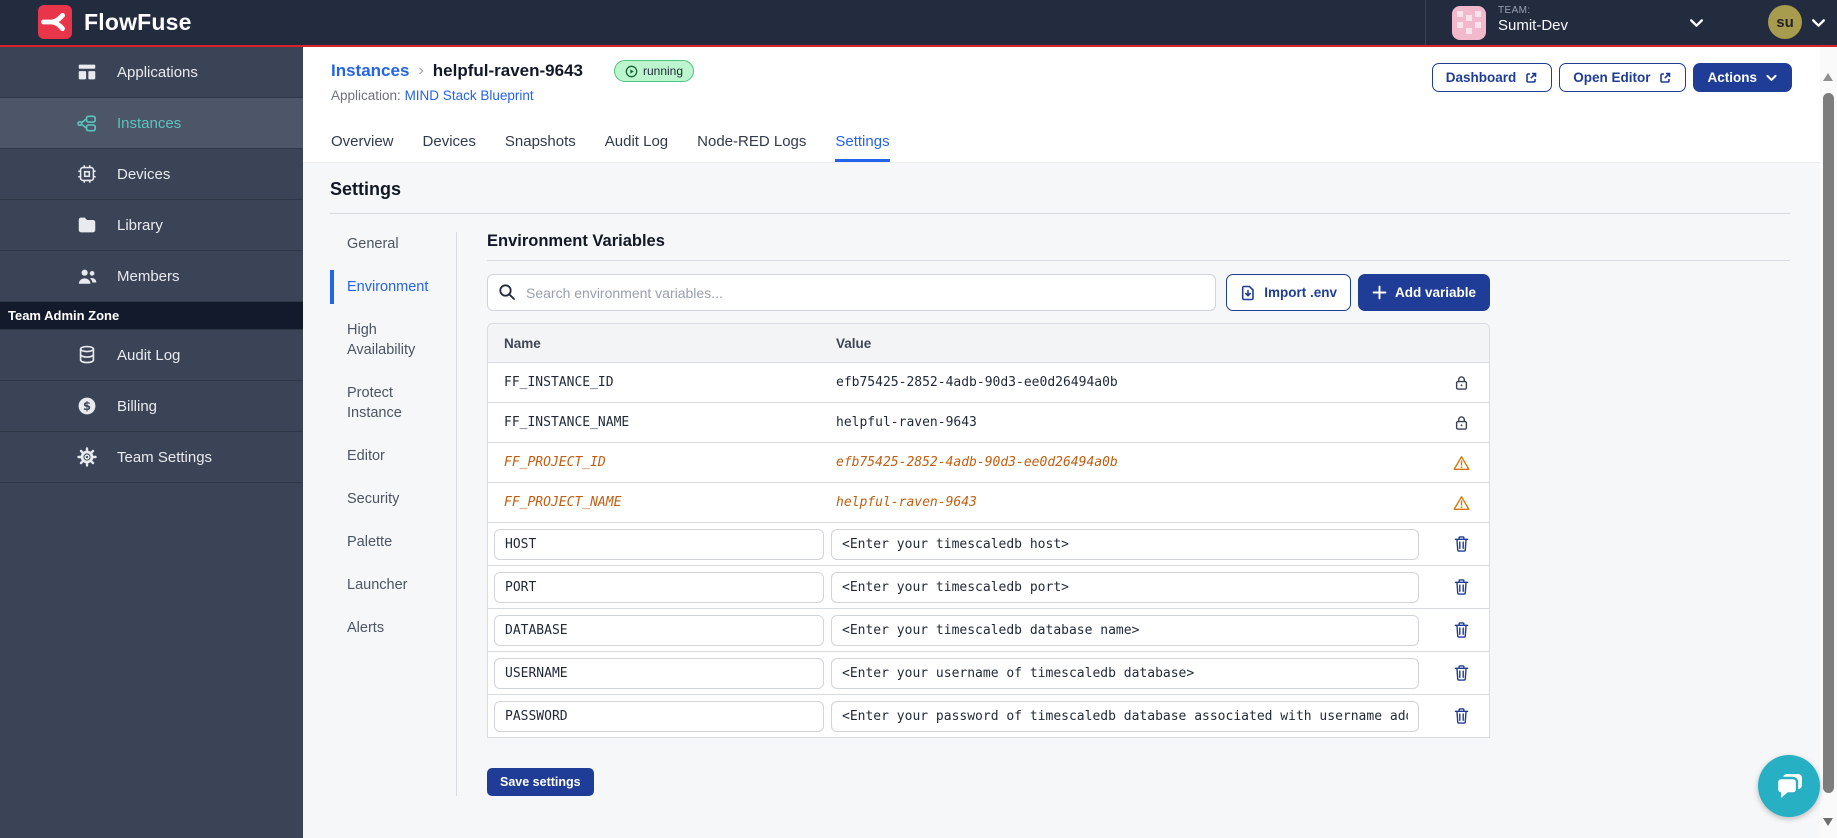 This screenshot has width=1837, height=838. What do you see at coordinates (151, 355) in the screenshot?
I see `sidebar-item-audit-log: Audit Log` at bounding box center [151, 355].